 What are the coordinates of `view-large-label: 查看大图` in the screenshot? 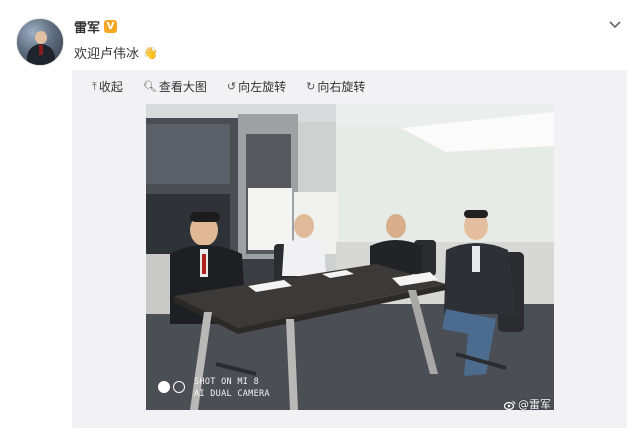 It's located at (182, 87).